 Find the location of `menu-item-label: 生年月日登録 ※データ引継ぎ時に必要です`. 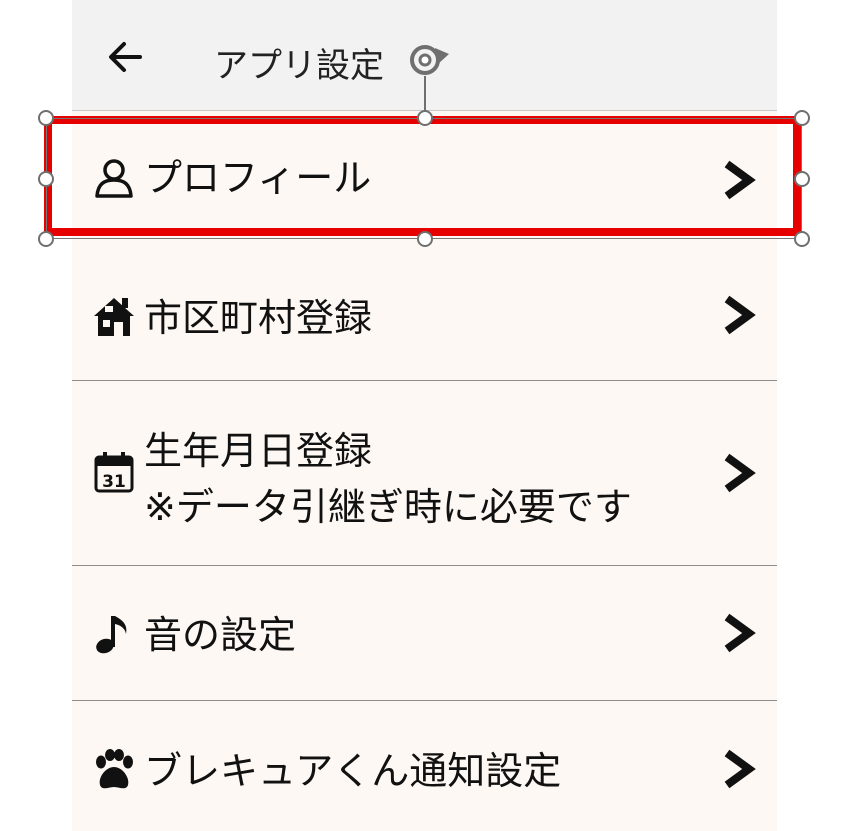

menu-item-label: 生年月日登録 ※データ引継ぎ時に必要です is located at coordinates (388, 479).